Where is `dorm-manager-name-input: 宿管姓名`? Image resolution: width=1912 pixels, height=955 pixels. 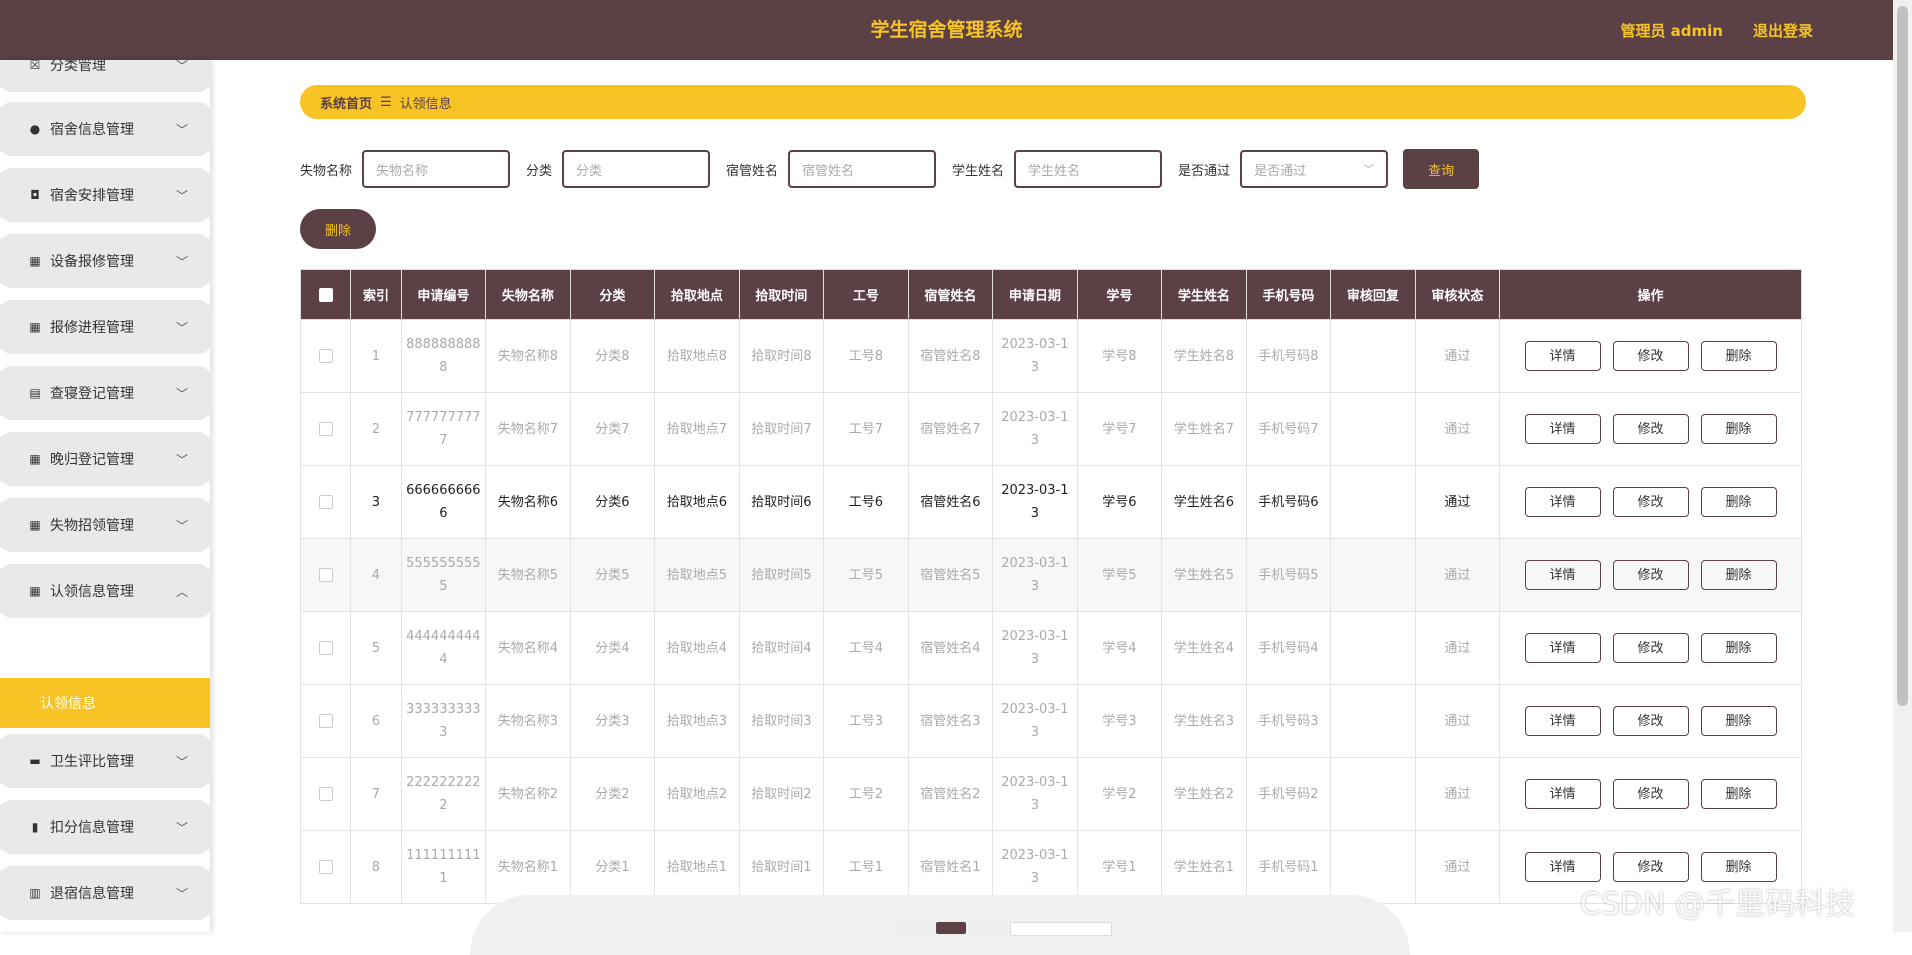 dorm-manager-name-input: 宿管姓名 is located at coordinates (862, 169).